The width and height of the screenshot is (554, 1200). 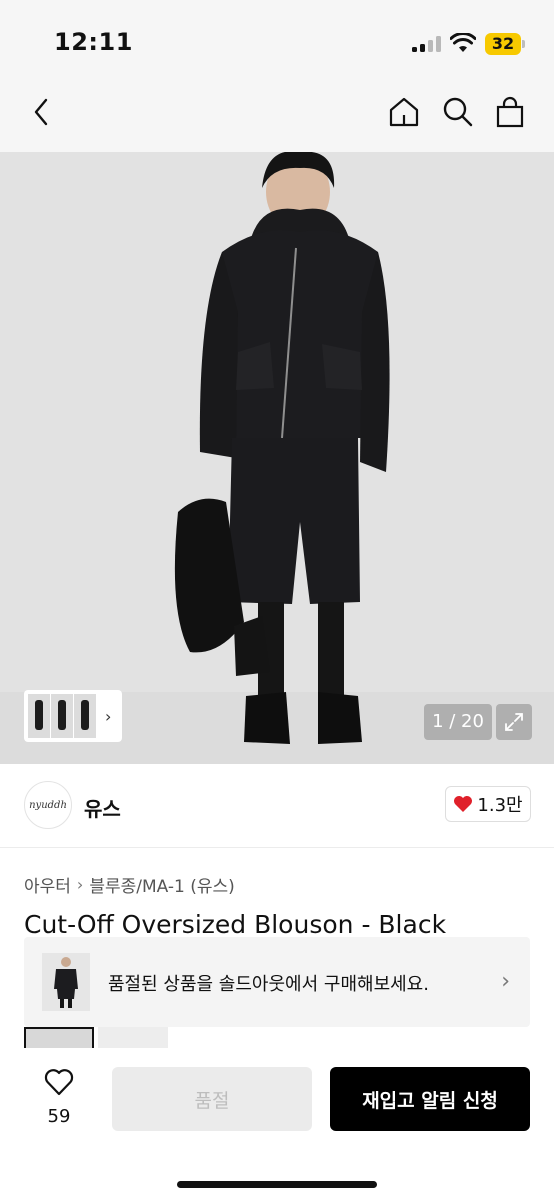 What do you see at coordinates (268, 984) in the screenshot?
I see `soldout-banner-text: 품절된 상품을 솔드아웃에서 구매해보세요.` at bounding box center [268, 984].